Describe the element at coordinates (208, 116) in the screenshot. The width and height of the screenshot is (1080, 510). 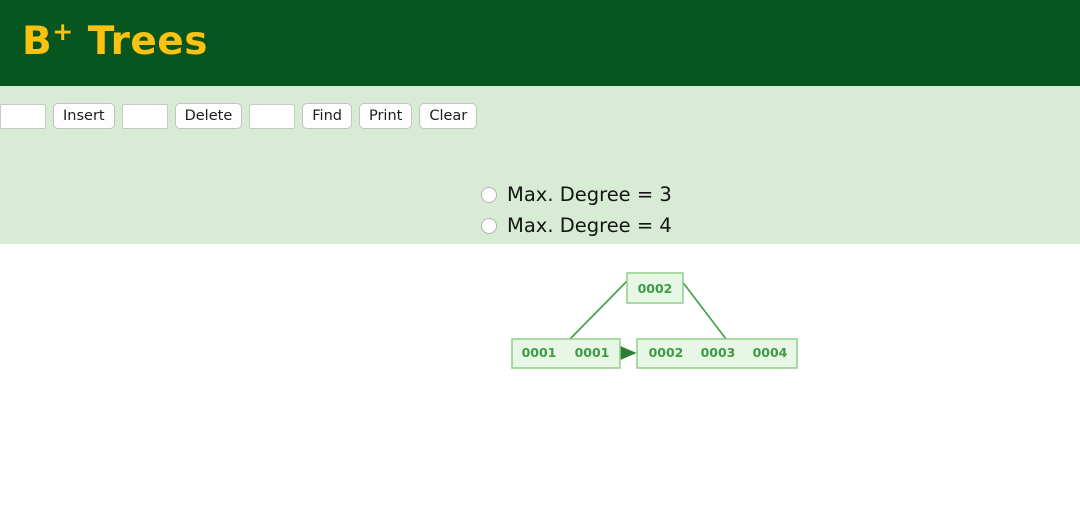
I see `delete-button: Delete` at that location.